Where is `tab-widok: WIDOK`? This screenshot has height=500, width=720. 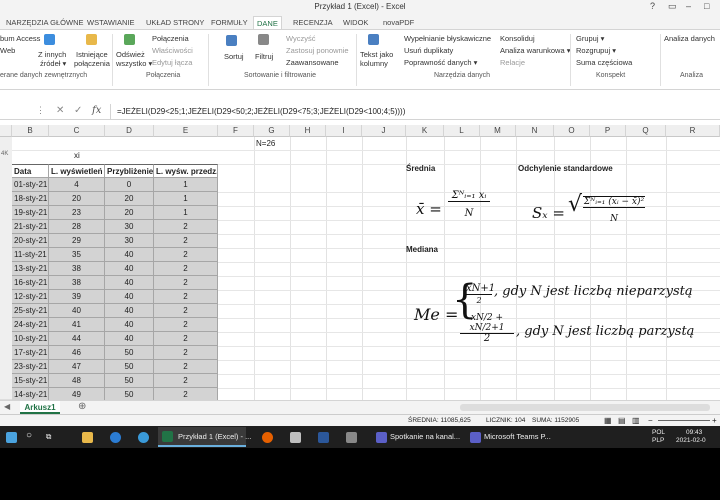
tab-widok: WIDOK is located at coordinates (355, 22).